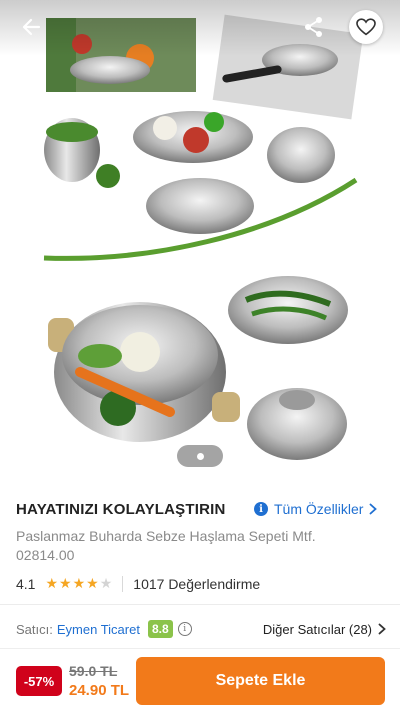  I want to click on discount-badge: -57%, so click(39, 681).